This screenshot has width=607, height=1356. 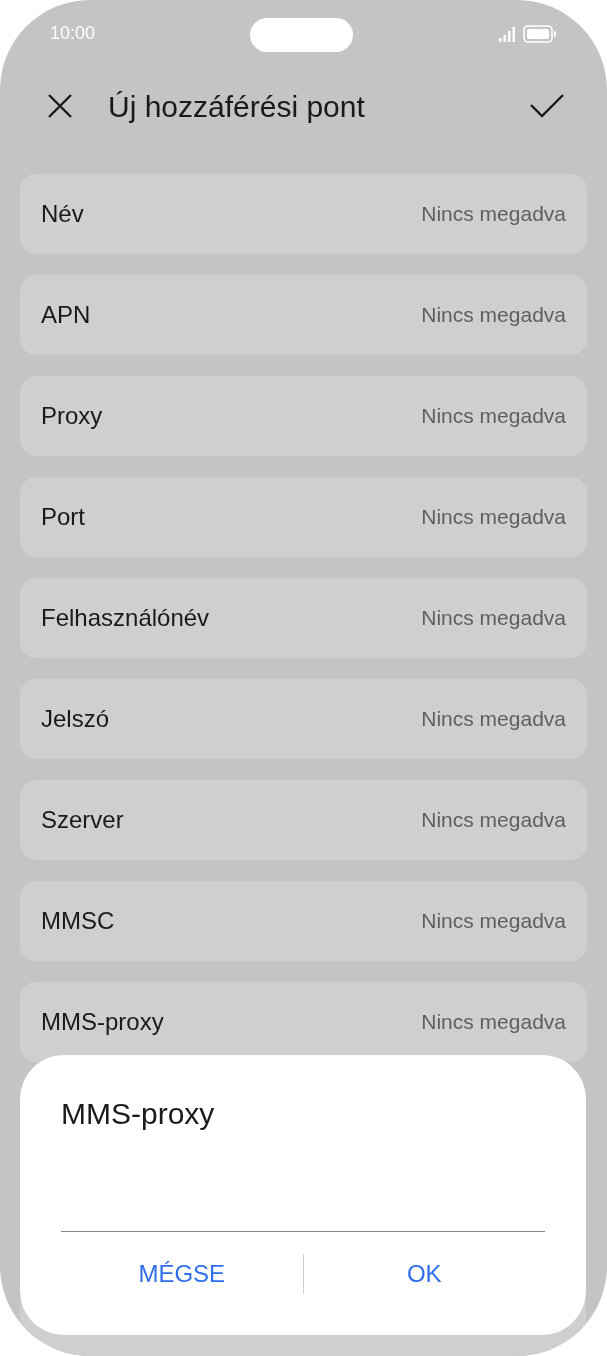 What do you see at coordinates (125, 618) in the screenshot?
I see `field-label: Felhasználónév` at bounding box center [125, 618].